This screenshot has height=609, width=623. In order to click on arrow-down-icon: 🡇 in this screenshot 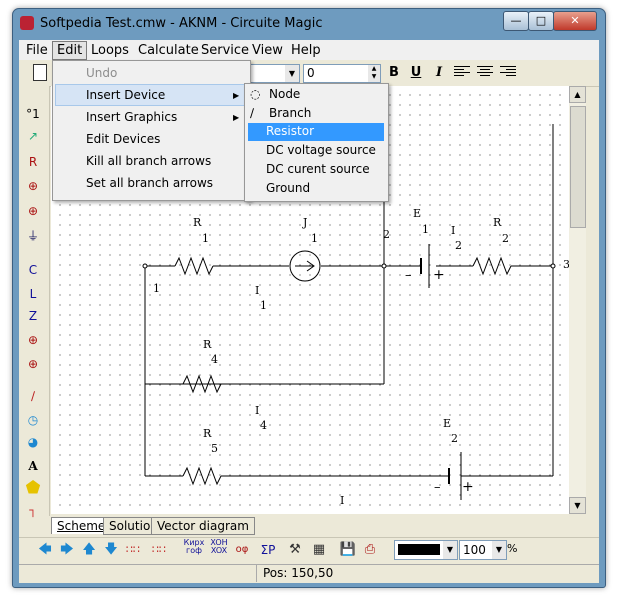, I will do `click(111, 550)`.